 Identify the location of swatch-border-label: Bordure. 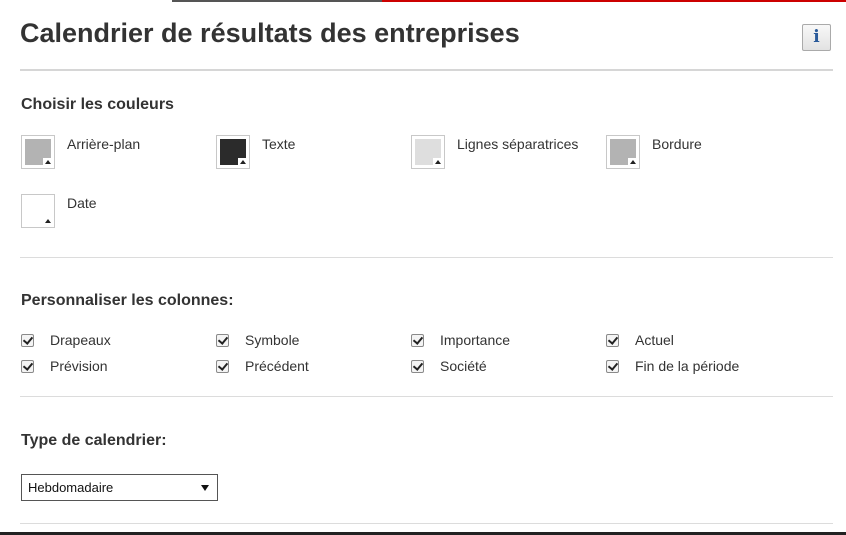
(677, 144).